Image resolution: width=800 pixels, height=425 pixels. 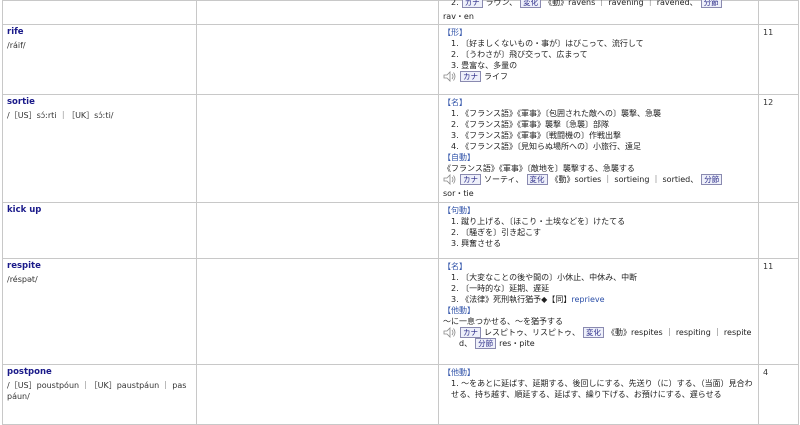 I want to click on sense-line: 2. 〔うわさが〕飛び交って、広まって, so click(x=519, y=54).